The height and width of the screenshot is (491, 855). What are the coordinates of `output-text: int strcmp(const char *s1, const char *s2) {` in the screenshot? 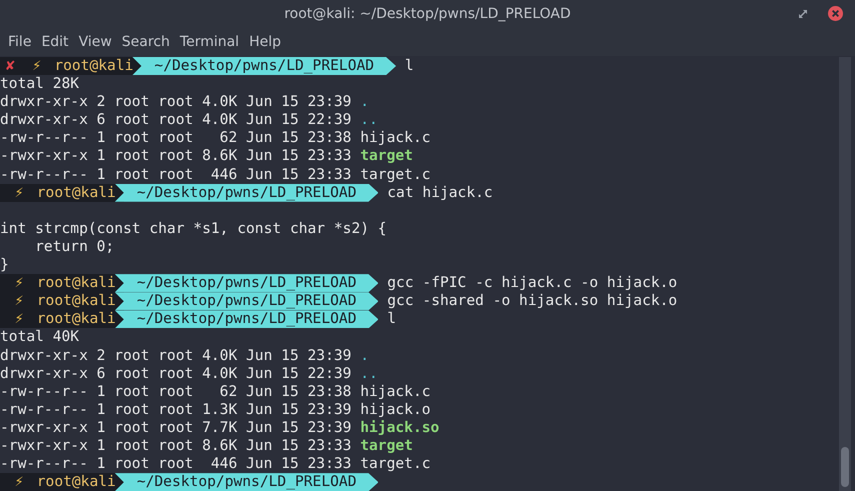 It's located at (193, 229).